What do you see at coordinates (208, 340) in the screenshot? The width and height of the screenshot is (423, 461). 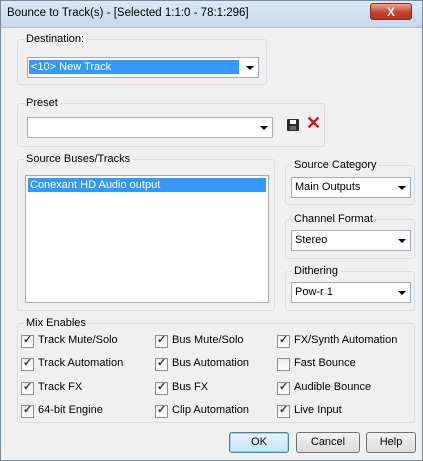 I see `checkbox-label: Bus Mute/Solo` at bounding box center [208, 340].